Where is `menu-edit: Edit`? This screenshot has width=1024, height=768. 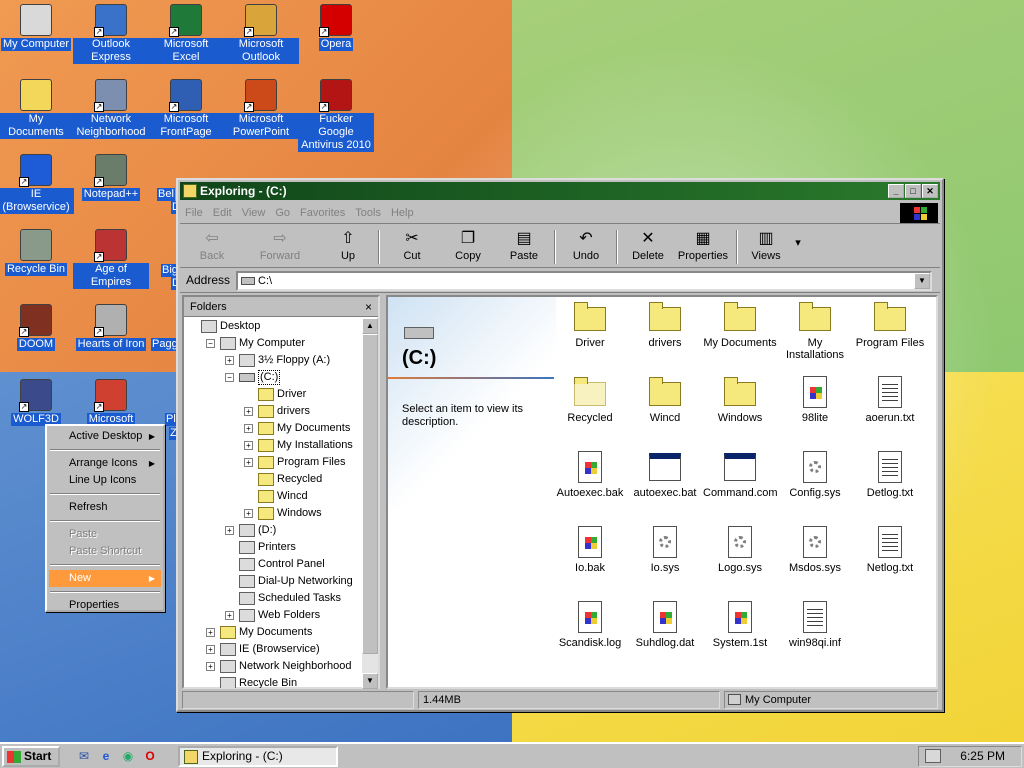 menu-edit: Edit is located at coordinates (222, 213).